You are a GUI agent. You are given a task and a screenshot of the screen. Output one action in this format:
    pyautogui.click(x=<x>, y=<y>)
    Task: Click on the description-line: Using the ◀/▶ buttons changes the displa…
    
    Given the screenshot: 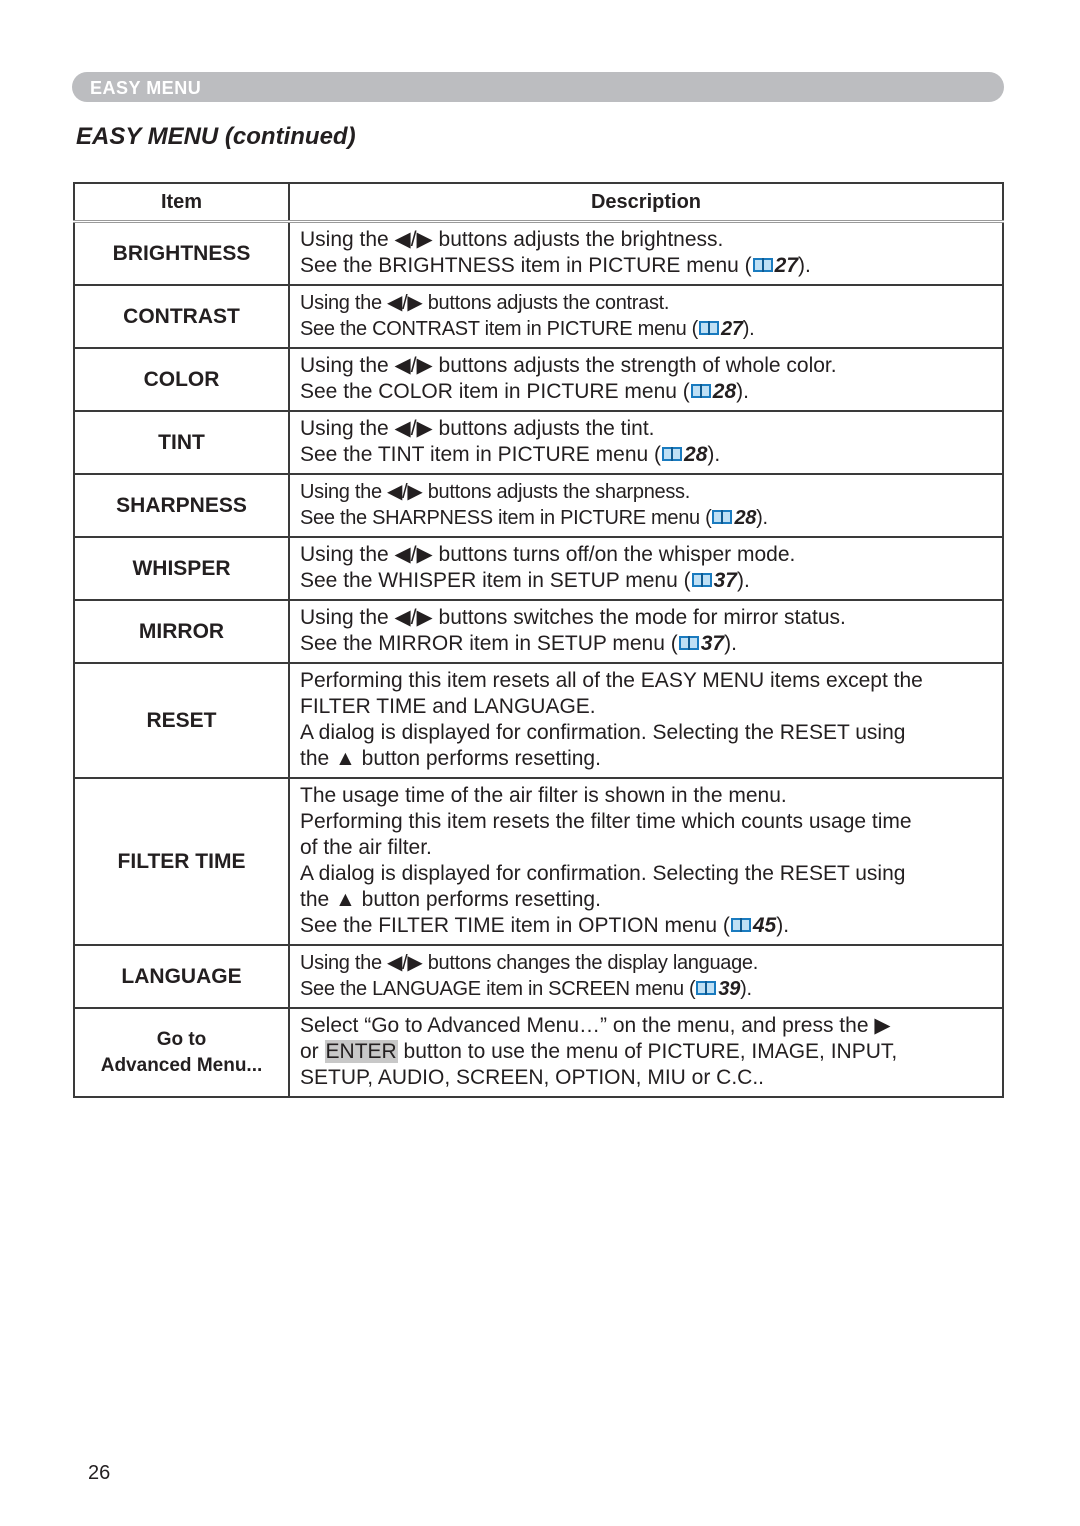 What is the action you would take?
    pyautogui.click(x=529, y=963)
    